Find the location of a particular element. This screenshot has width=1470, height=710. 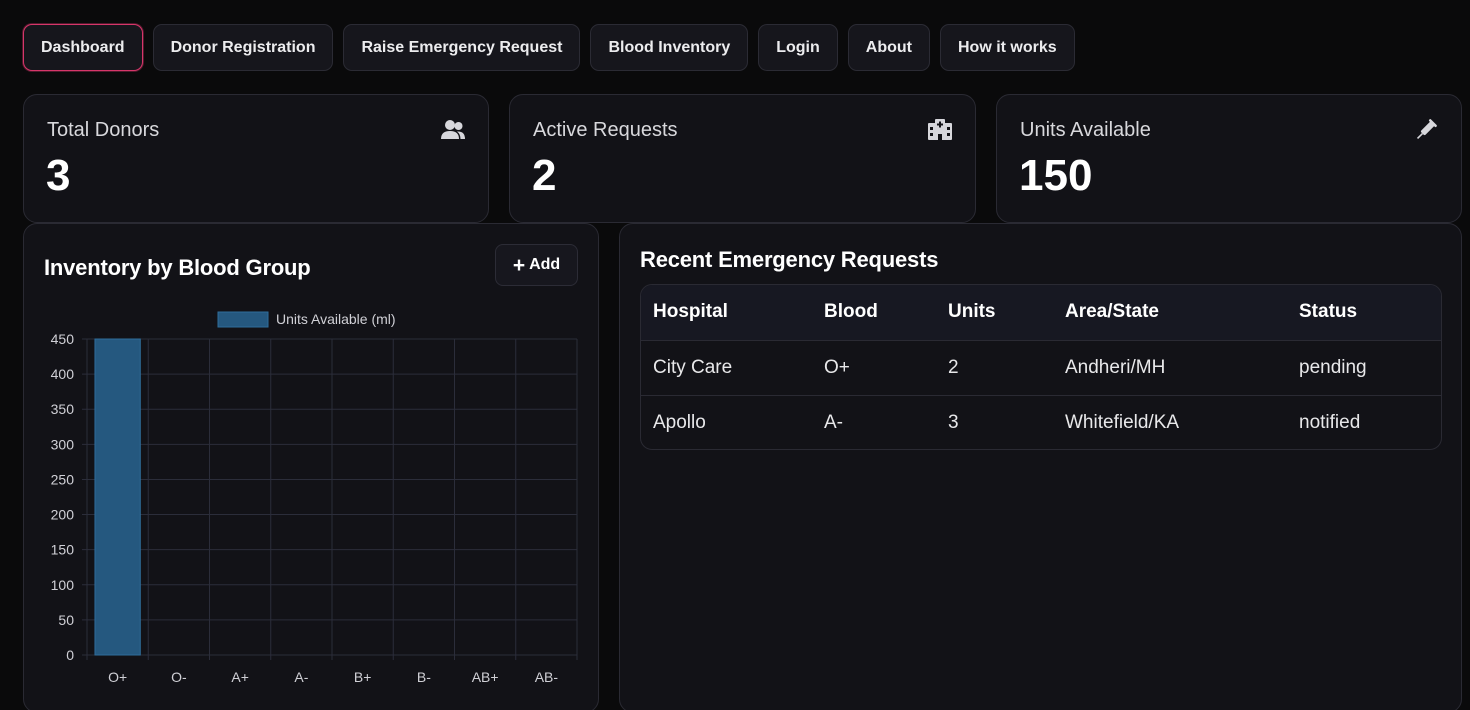

nav-about-button: About is located at coordinates (888, 47).